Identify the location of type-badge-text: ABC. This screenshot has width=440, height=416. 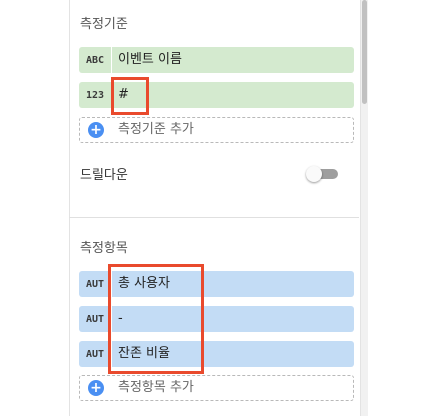
(95, 60).